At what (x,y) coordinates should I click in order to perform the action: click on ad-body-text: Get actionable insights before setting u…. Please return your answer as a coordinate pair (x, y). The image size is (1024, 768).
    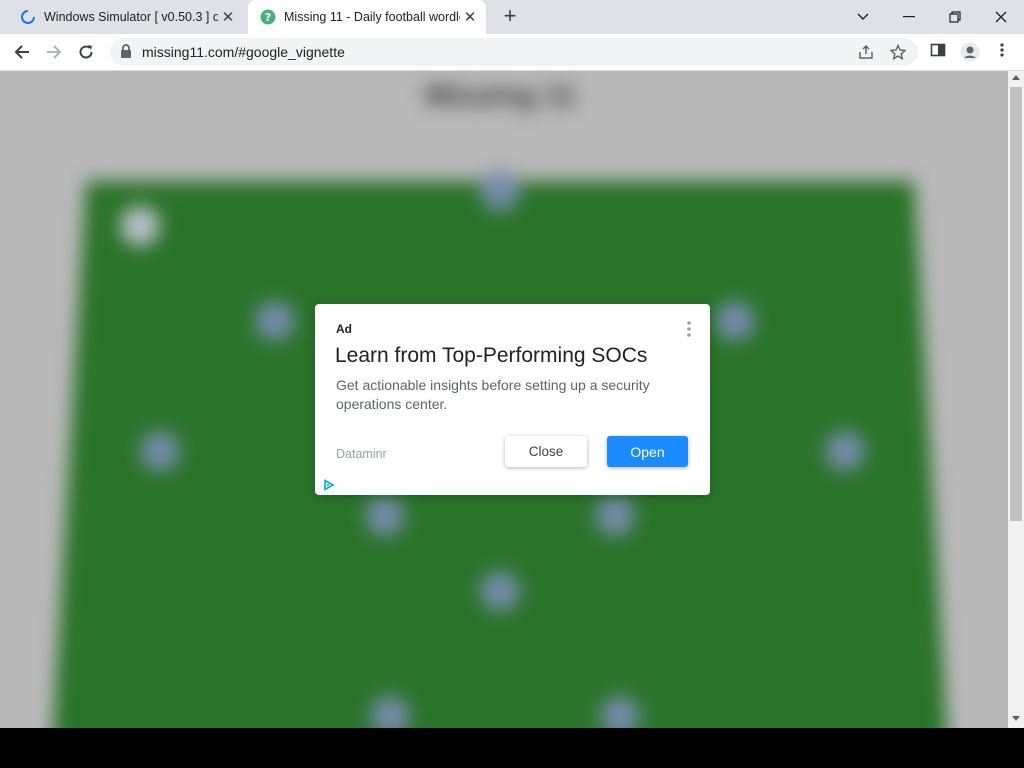
    Looking at the image, I should click on (516, 395).